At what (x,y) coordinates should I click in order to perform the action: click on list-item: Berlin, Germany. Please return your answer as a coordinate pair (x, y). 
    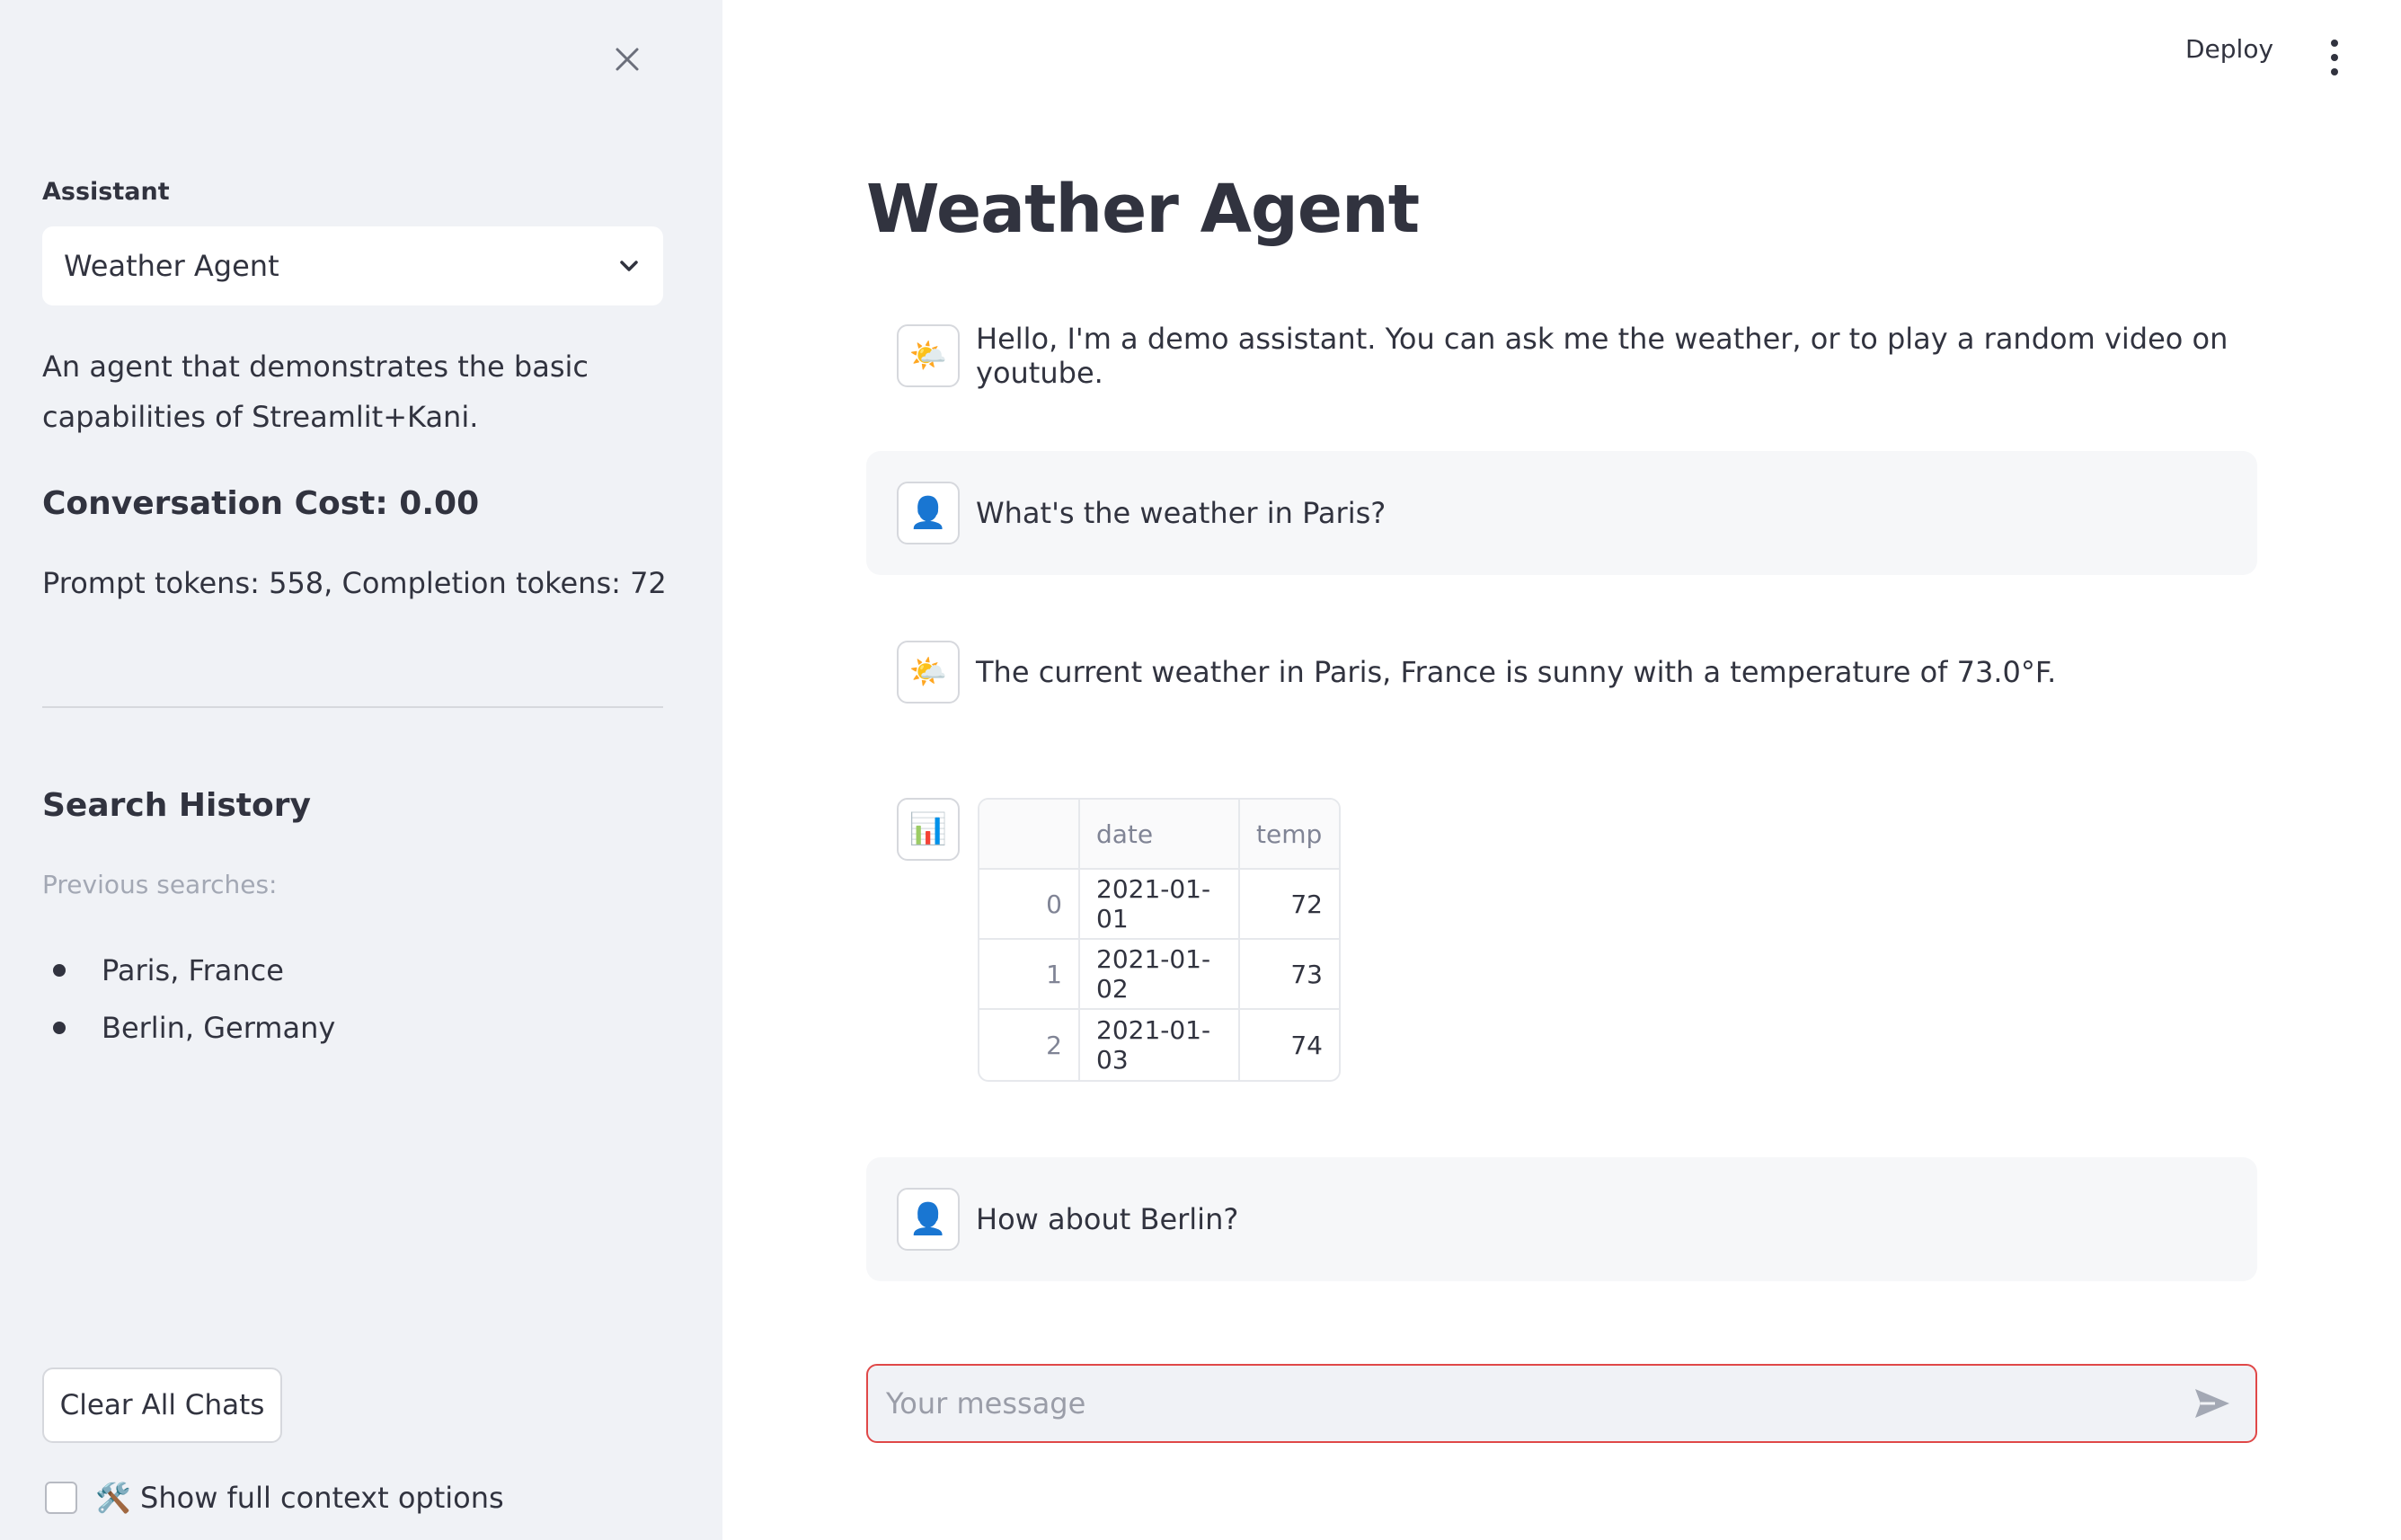
    Looking at the image, I should click on (188, 1028).